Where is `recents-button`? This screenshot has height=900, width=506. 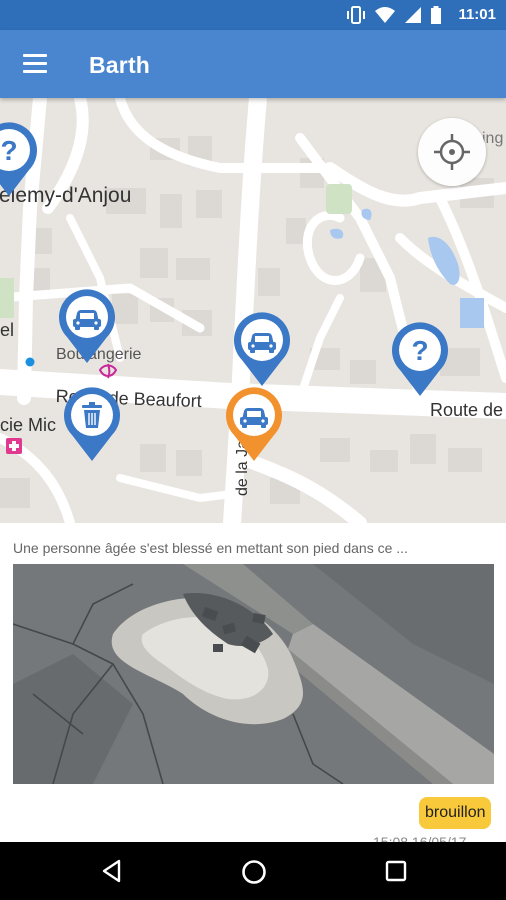
recents-button is located at coordinates (396, 873).